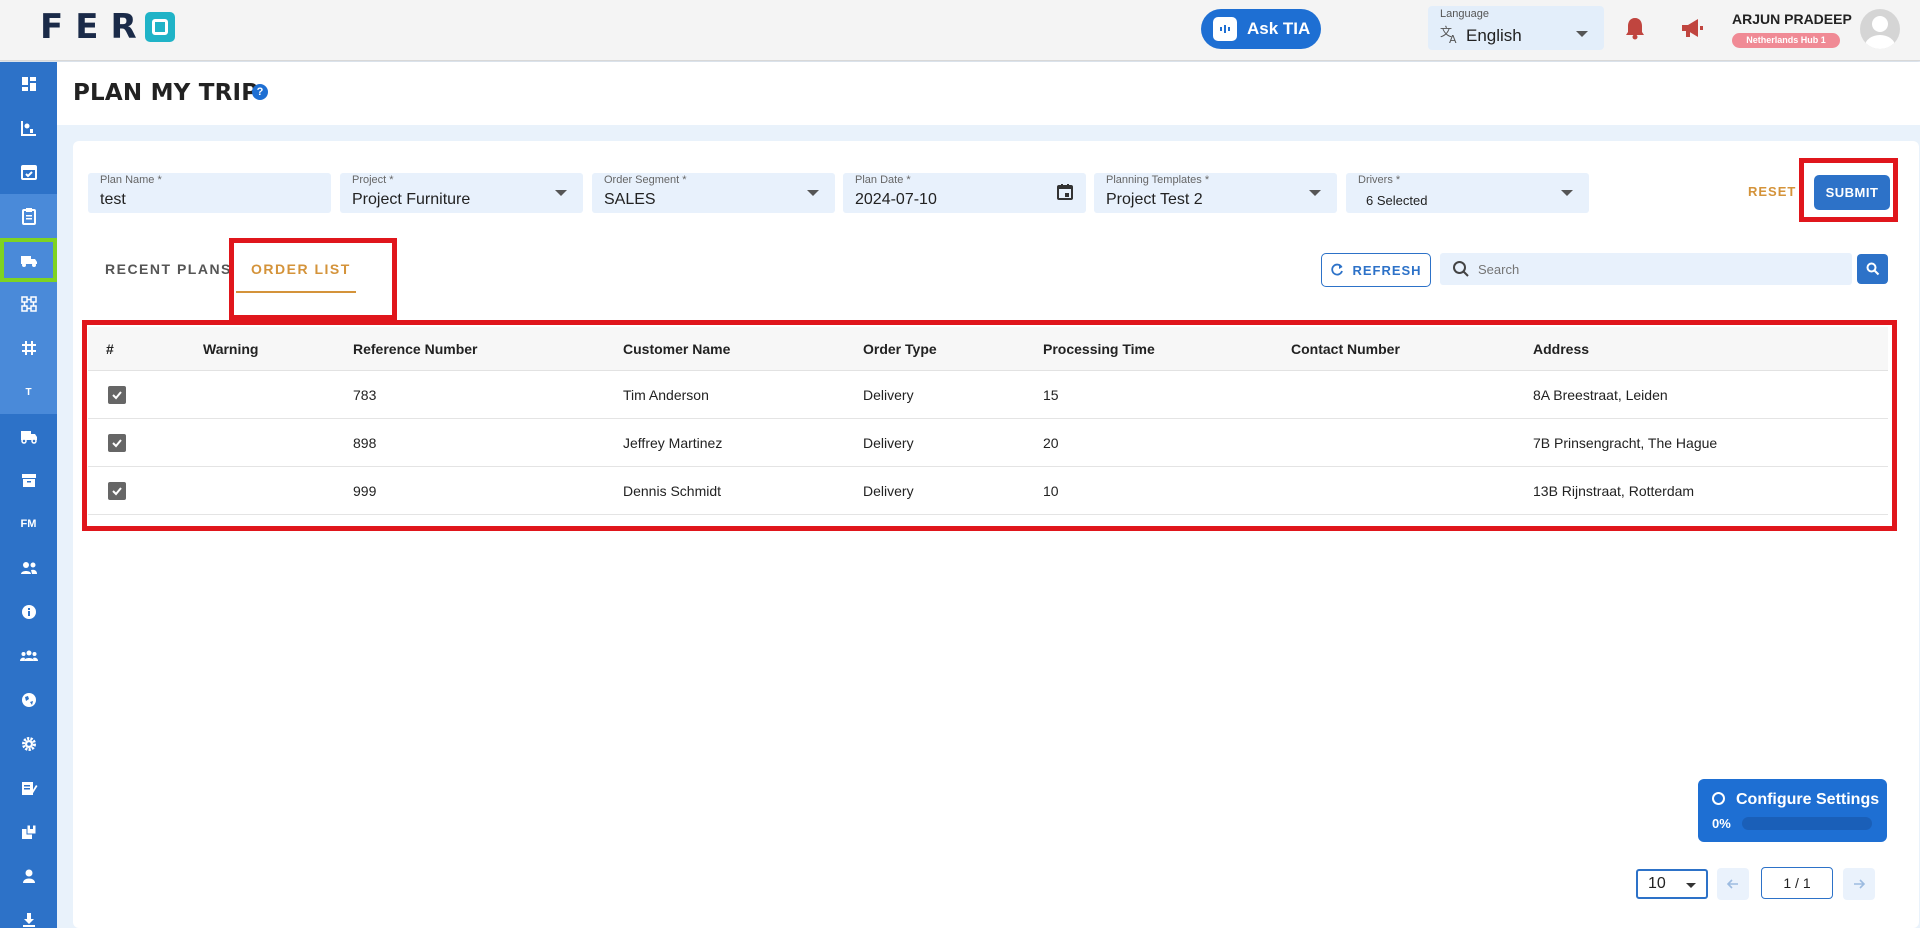 This screenshot has width=1920, height=928. Describe the element at coordinates (159, 27) in the screenshot. I see `logo-o-mark` at that location.